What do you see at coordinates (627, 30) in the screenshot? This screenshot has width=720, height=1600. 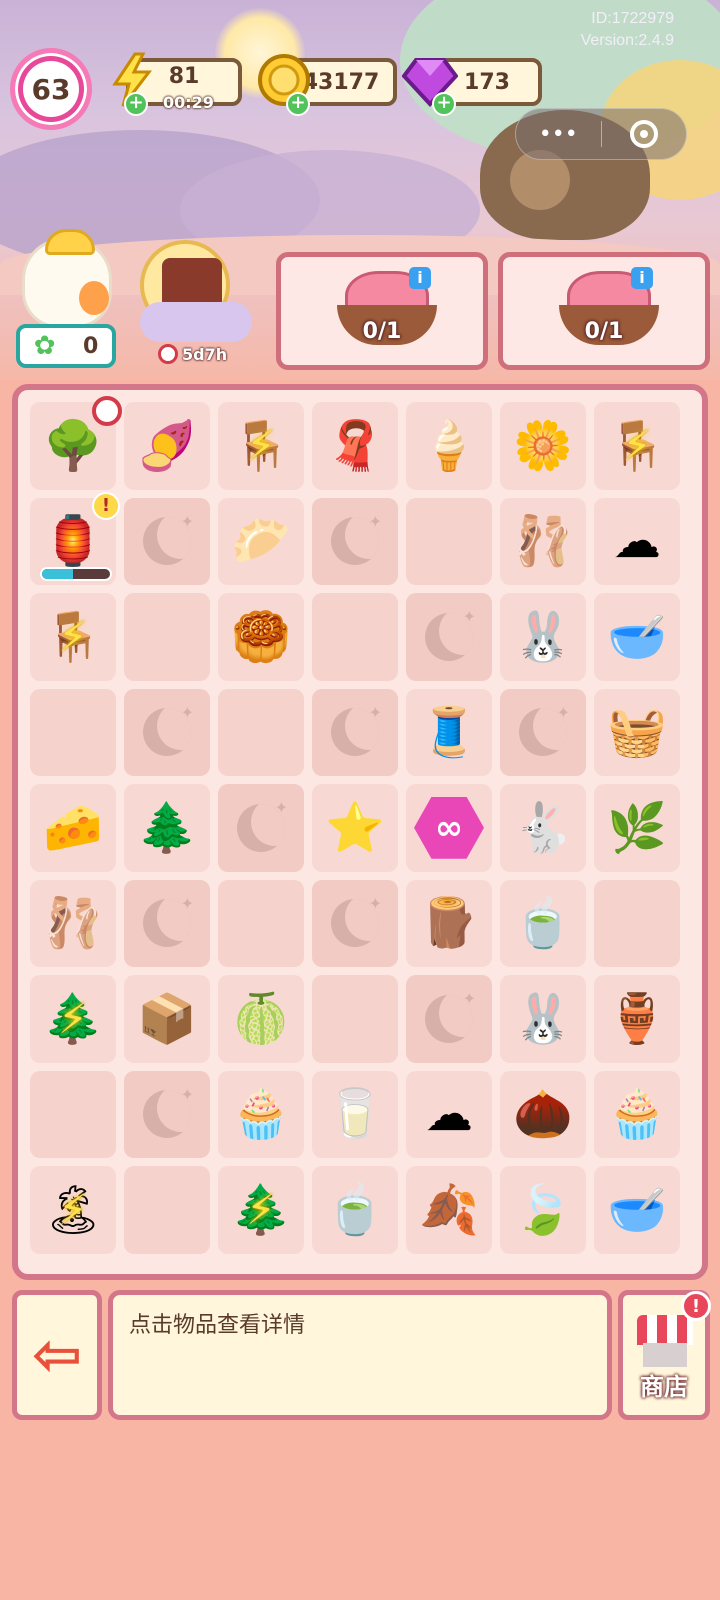 I see `version-info: ID:1722979 Version:2.4.9` at bounding box center [627, 30].